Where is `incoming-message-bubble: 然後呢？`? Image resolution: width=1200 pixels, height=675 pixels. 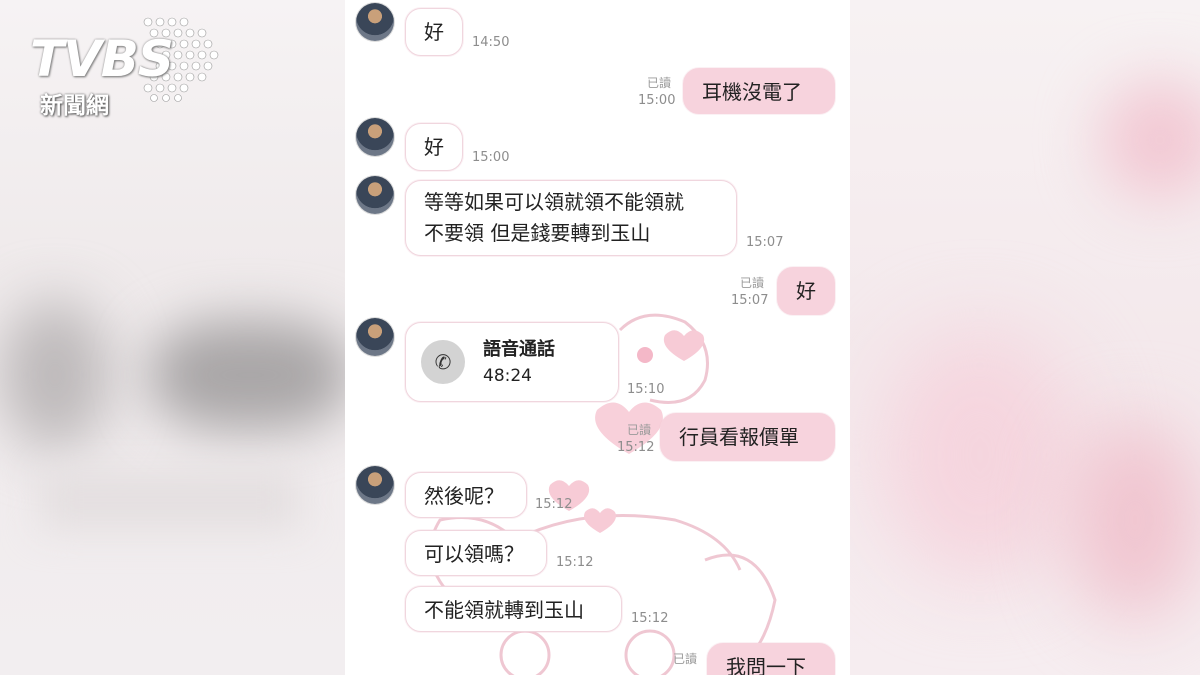 incoming-message-bubble: 然後呢？ is located at coordinates (466, 495).